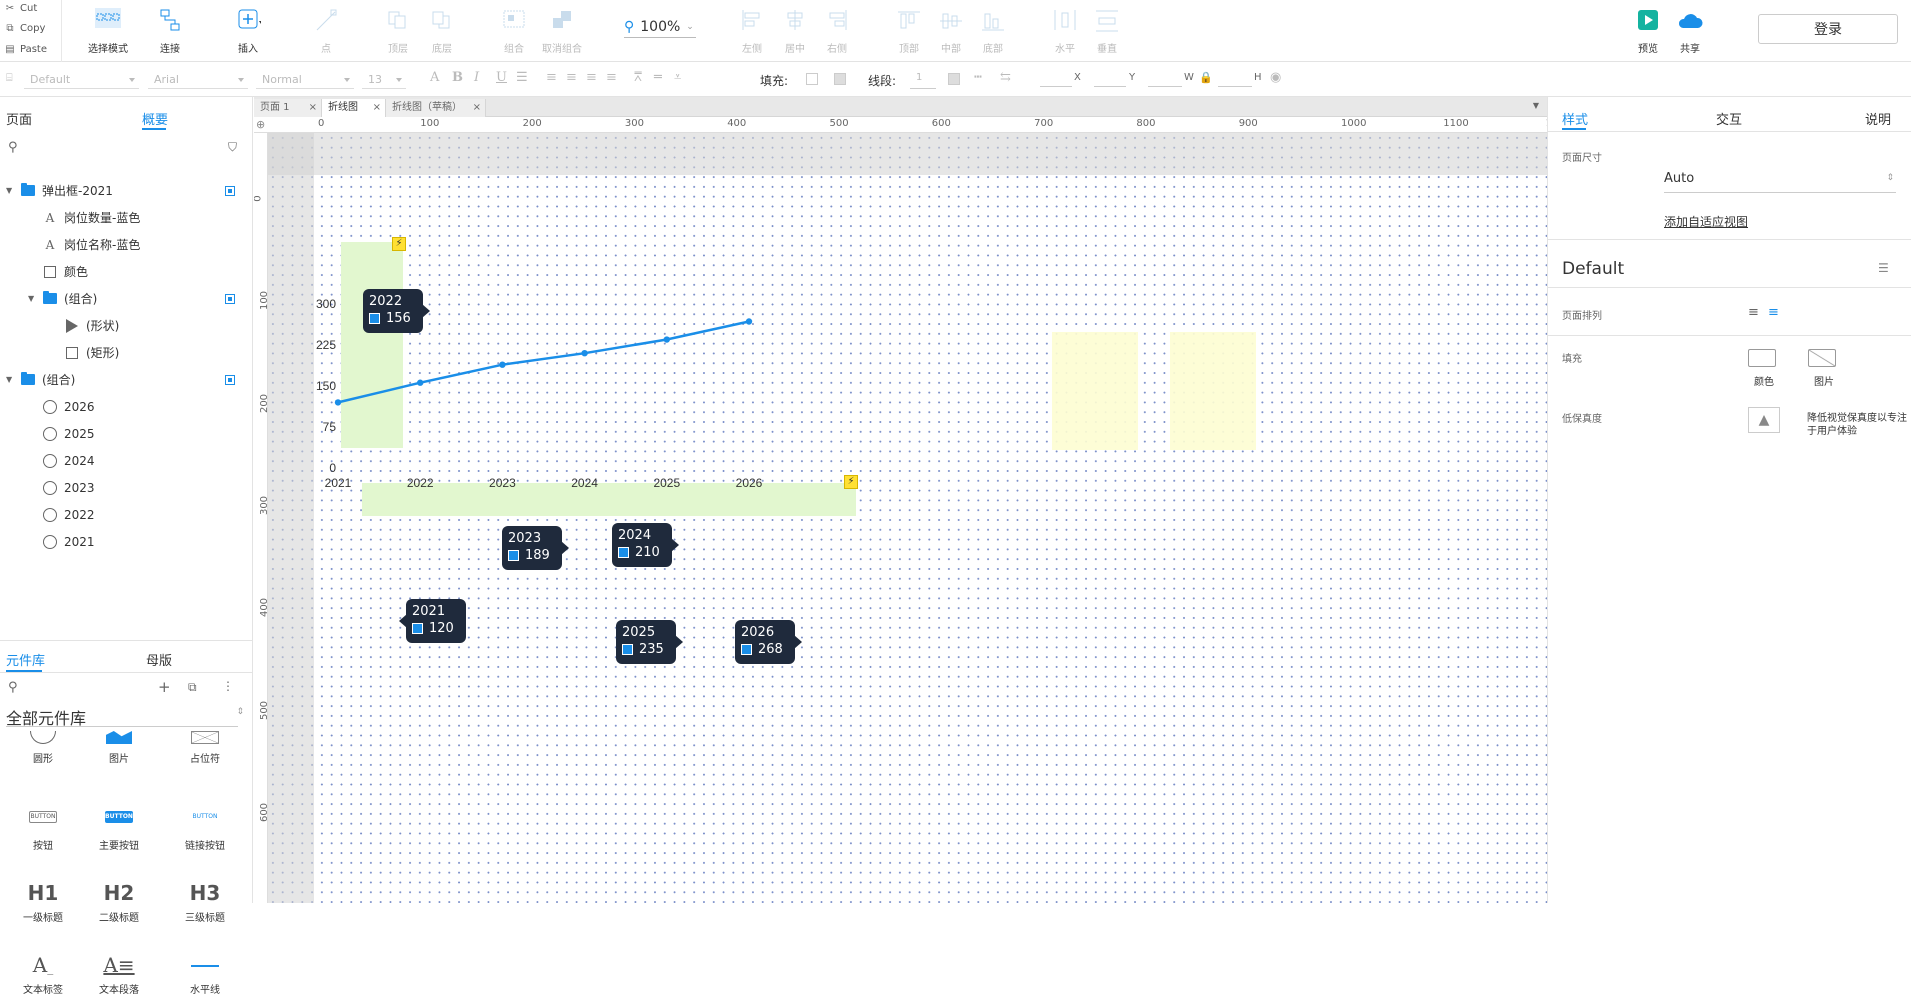  I want to click on style-select: Default, so click(81, 79).